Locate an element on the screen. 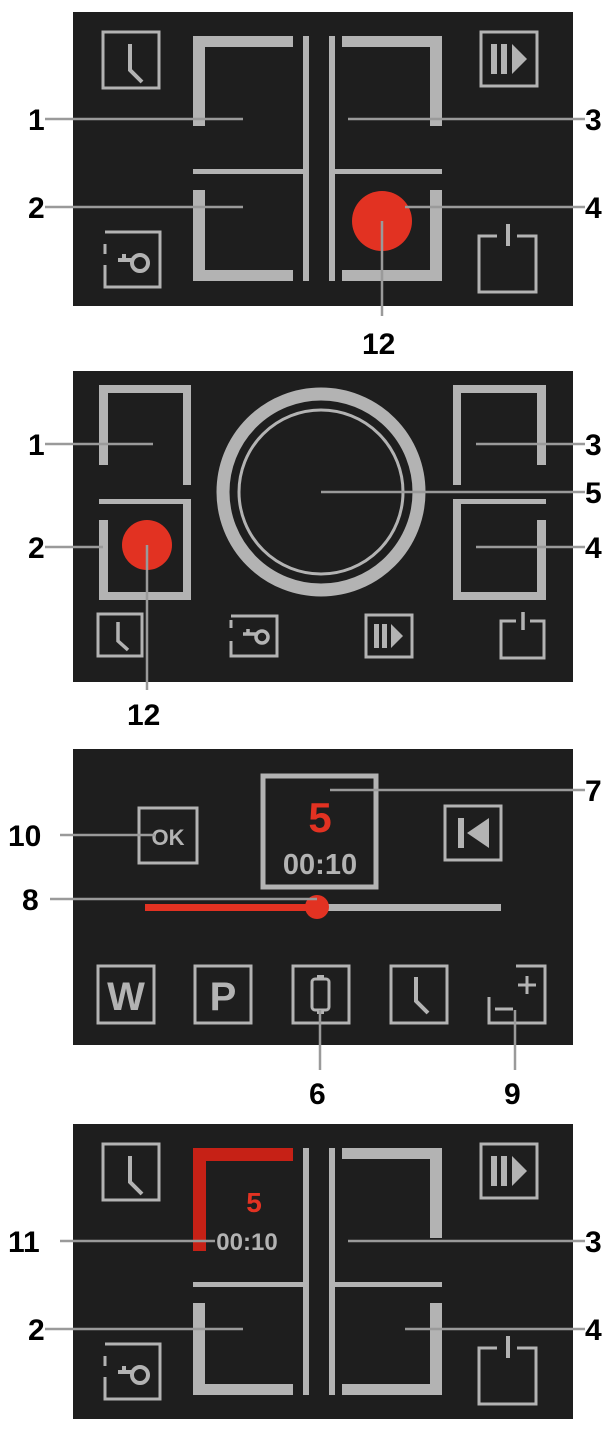 The image size is (607, 1430). key-p-label: P is located at coordinates (223, 997).